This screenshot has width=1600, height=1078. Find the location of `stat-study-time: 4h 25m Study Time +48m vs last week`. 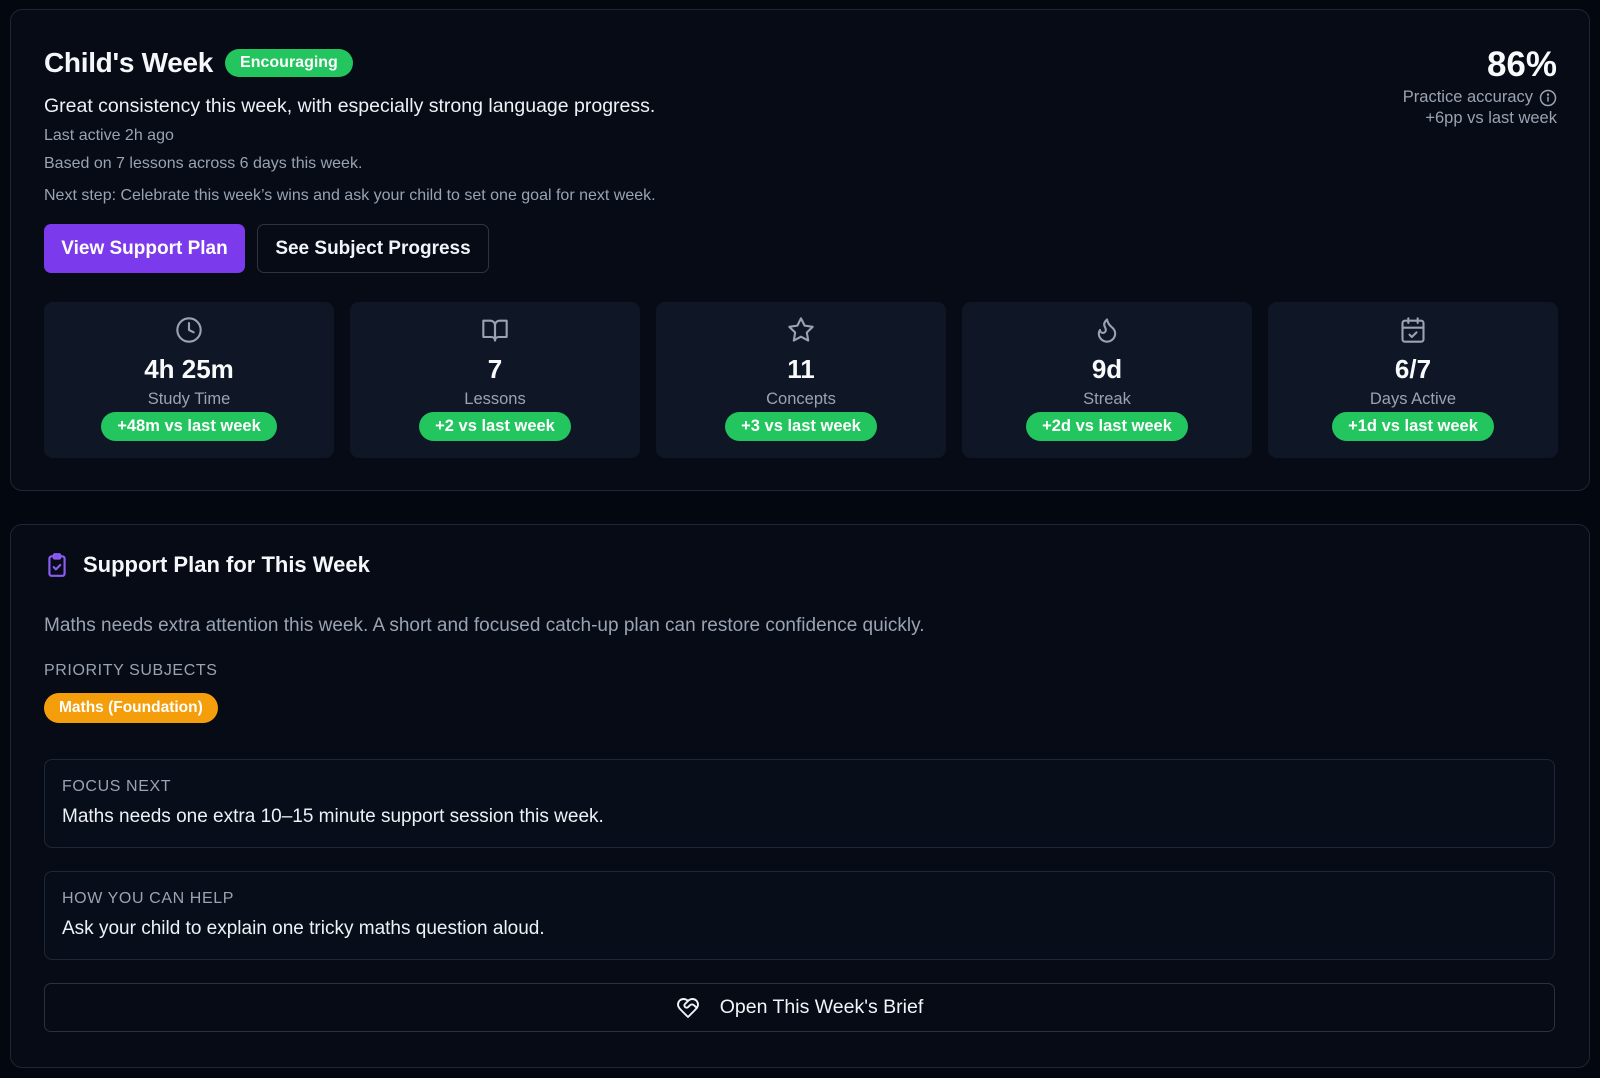

stat-study-time: 4h 25m Study Time +48m vs last week is located at coordinates (189, 380).